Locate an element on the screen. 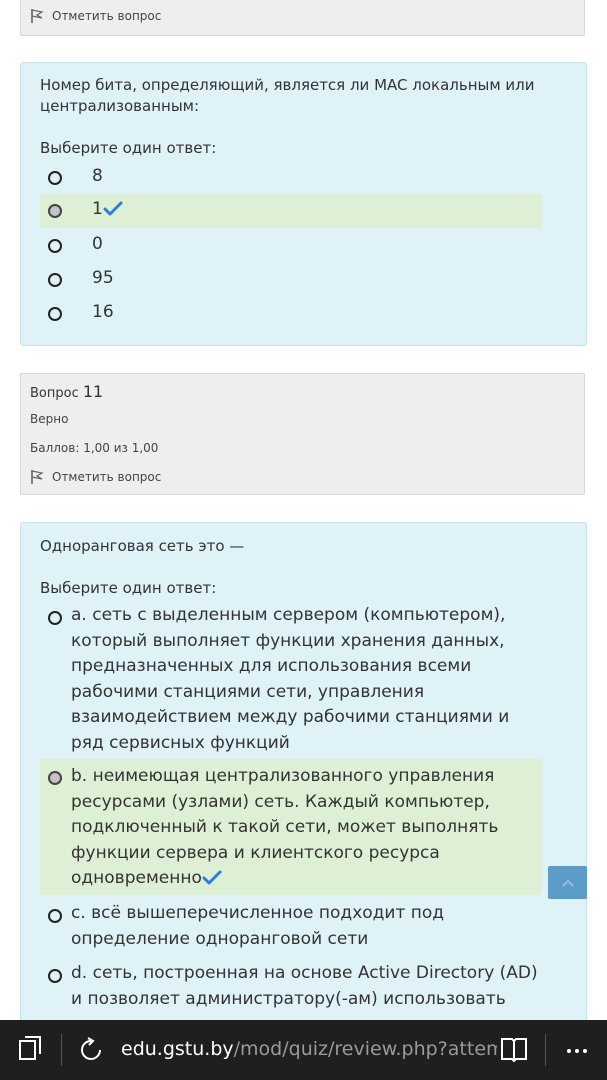 Image resolution: width=607 pixels, height=1080 pixels. question-label: Вопрос is located at coordinates (54, 393).